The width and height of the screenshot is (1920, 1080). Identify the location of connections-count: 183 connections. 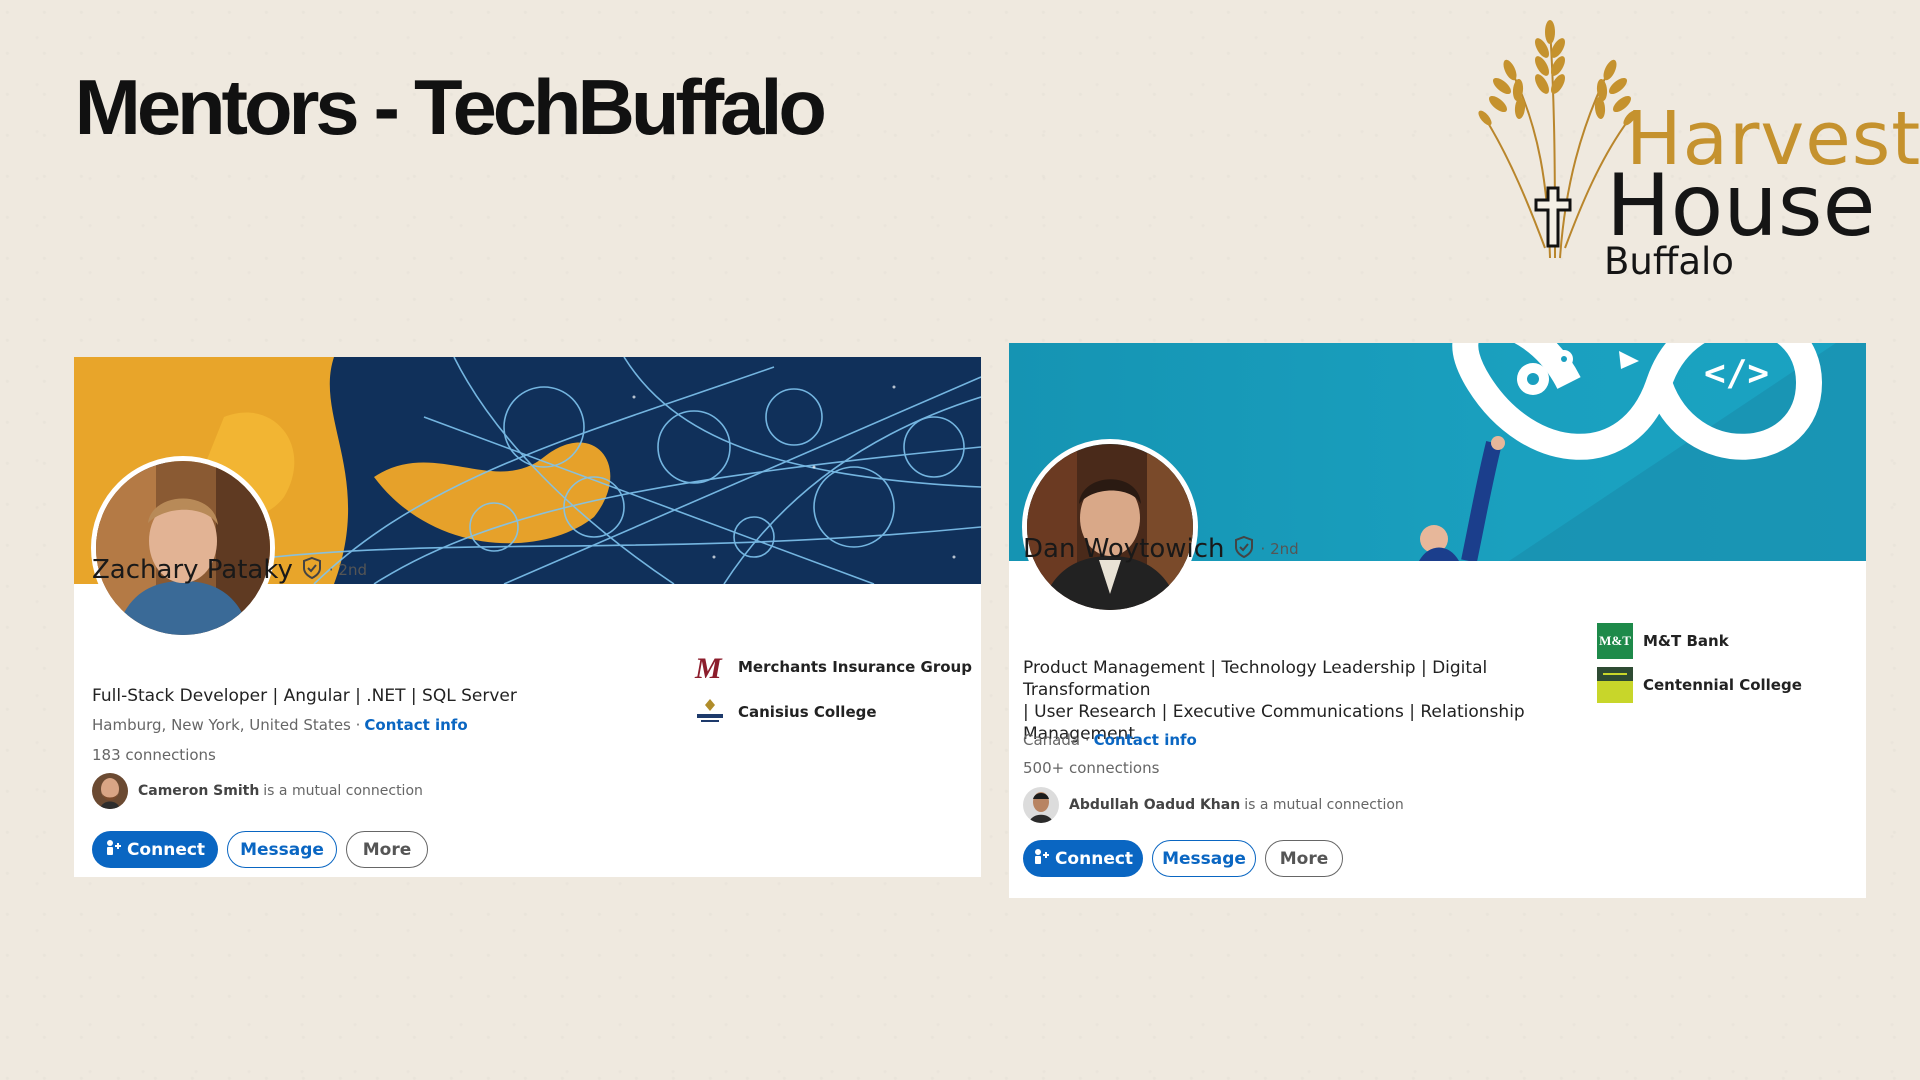
(154, 755).